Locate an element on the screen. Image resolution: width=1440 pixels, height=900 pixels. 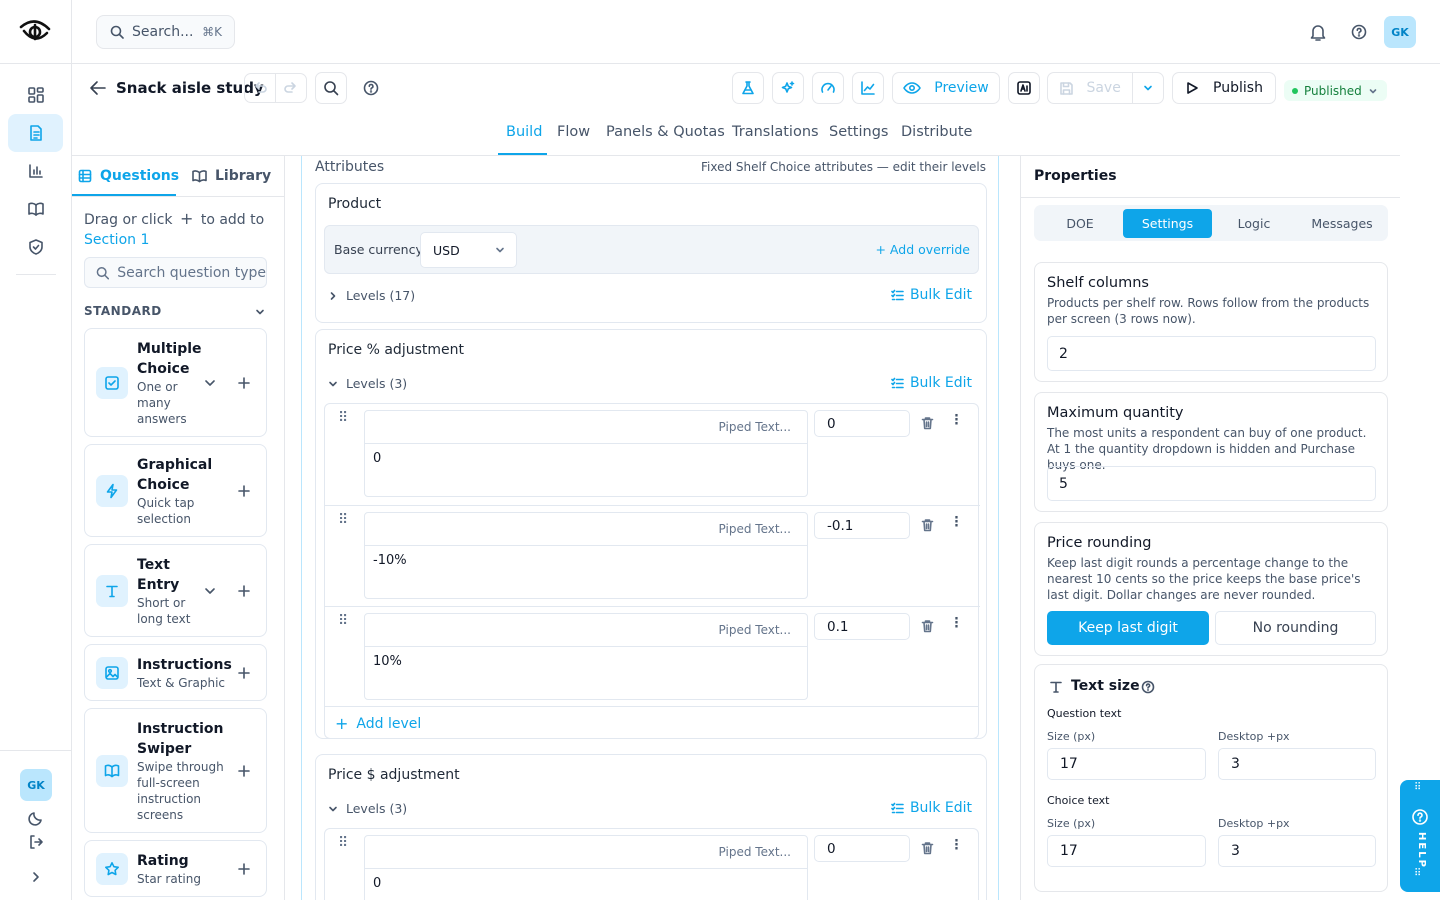
question-type-multiple-choice: Multiple Choice One or many answers is located at coordinates (175, 382).